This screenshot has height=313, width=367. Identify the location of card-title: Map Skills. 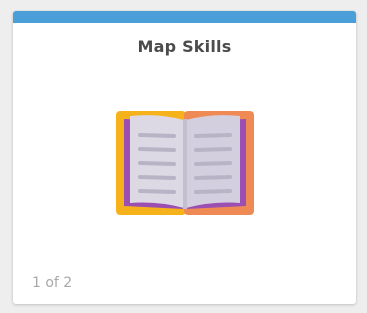
(184, 46).